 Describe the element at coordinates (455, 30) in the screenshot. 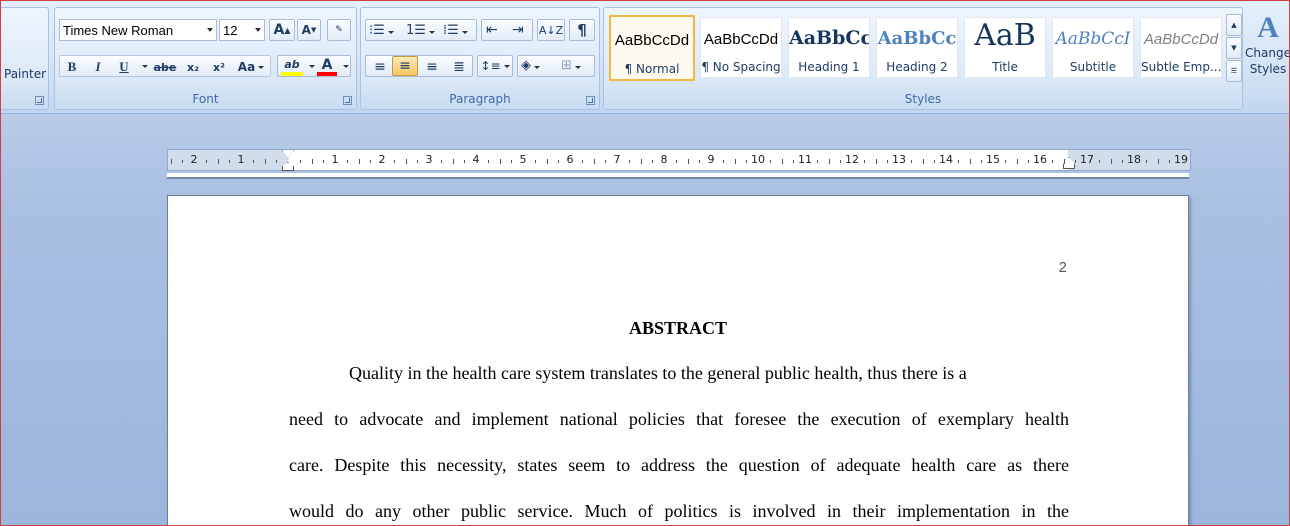

I see `multilevel-list-button: ⁞☰` at that location.